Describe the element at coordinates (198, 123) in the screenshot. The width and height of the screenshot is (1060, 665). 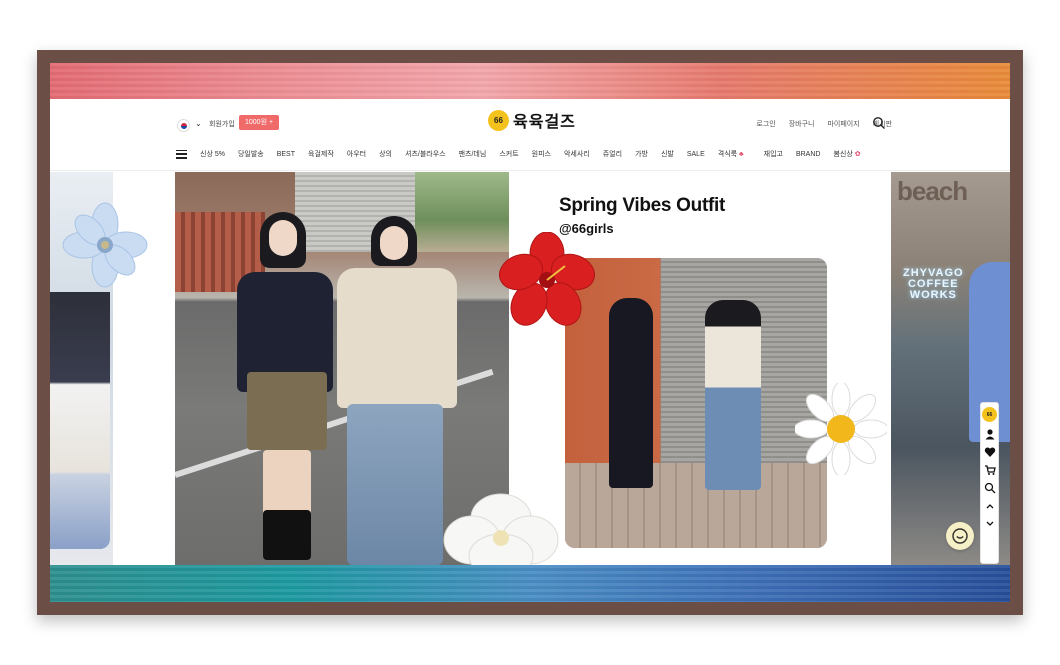
I see `chevron-down-icon: ⌄` at that location.